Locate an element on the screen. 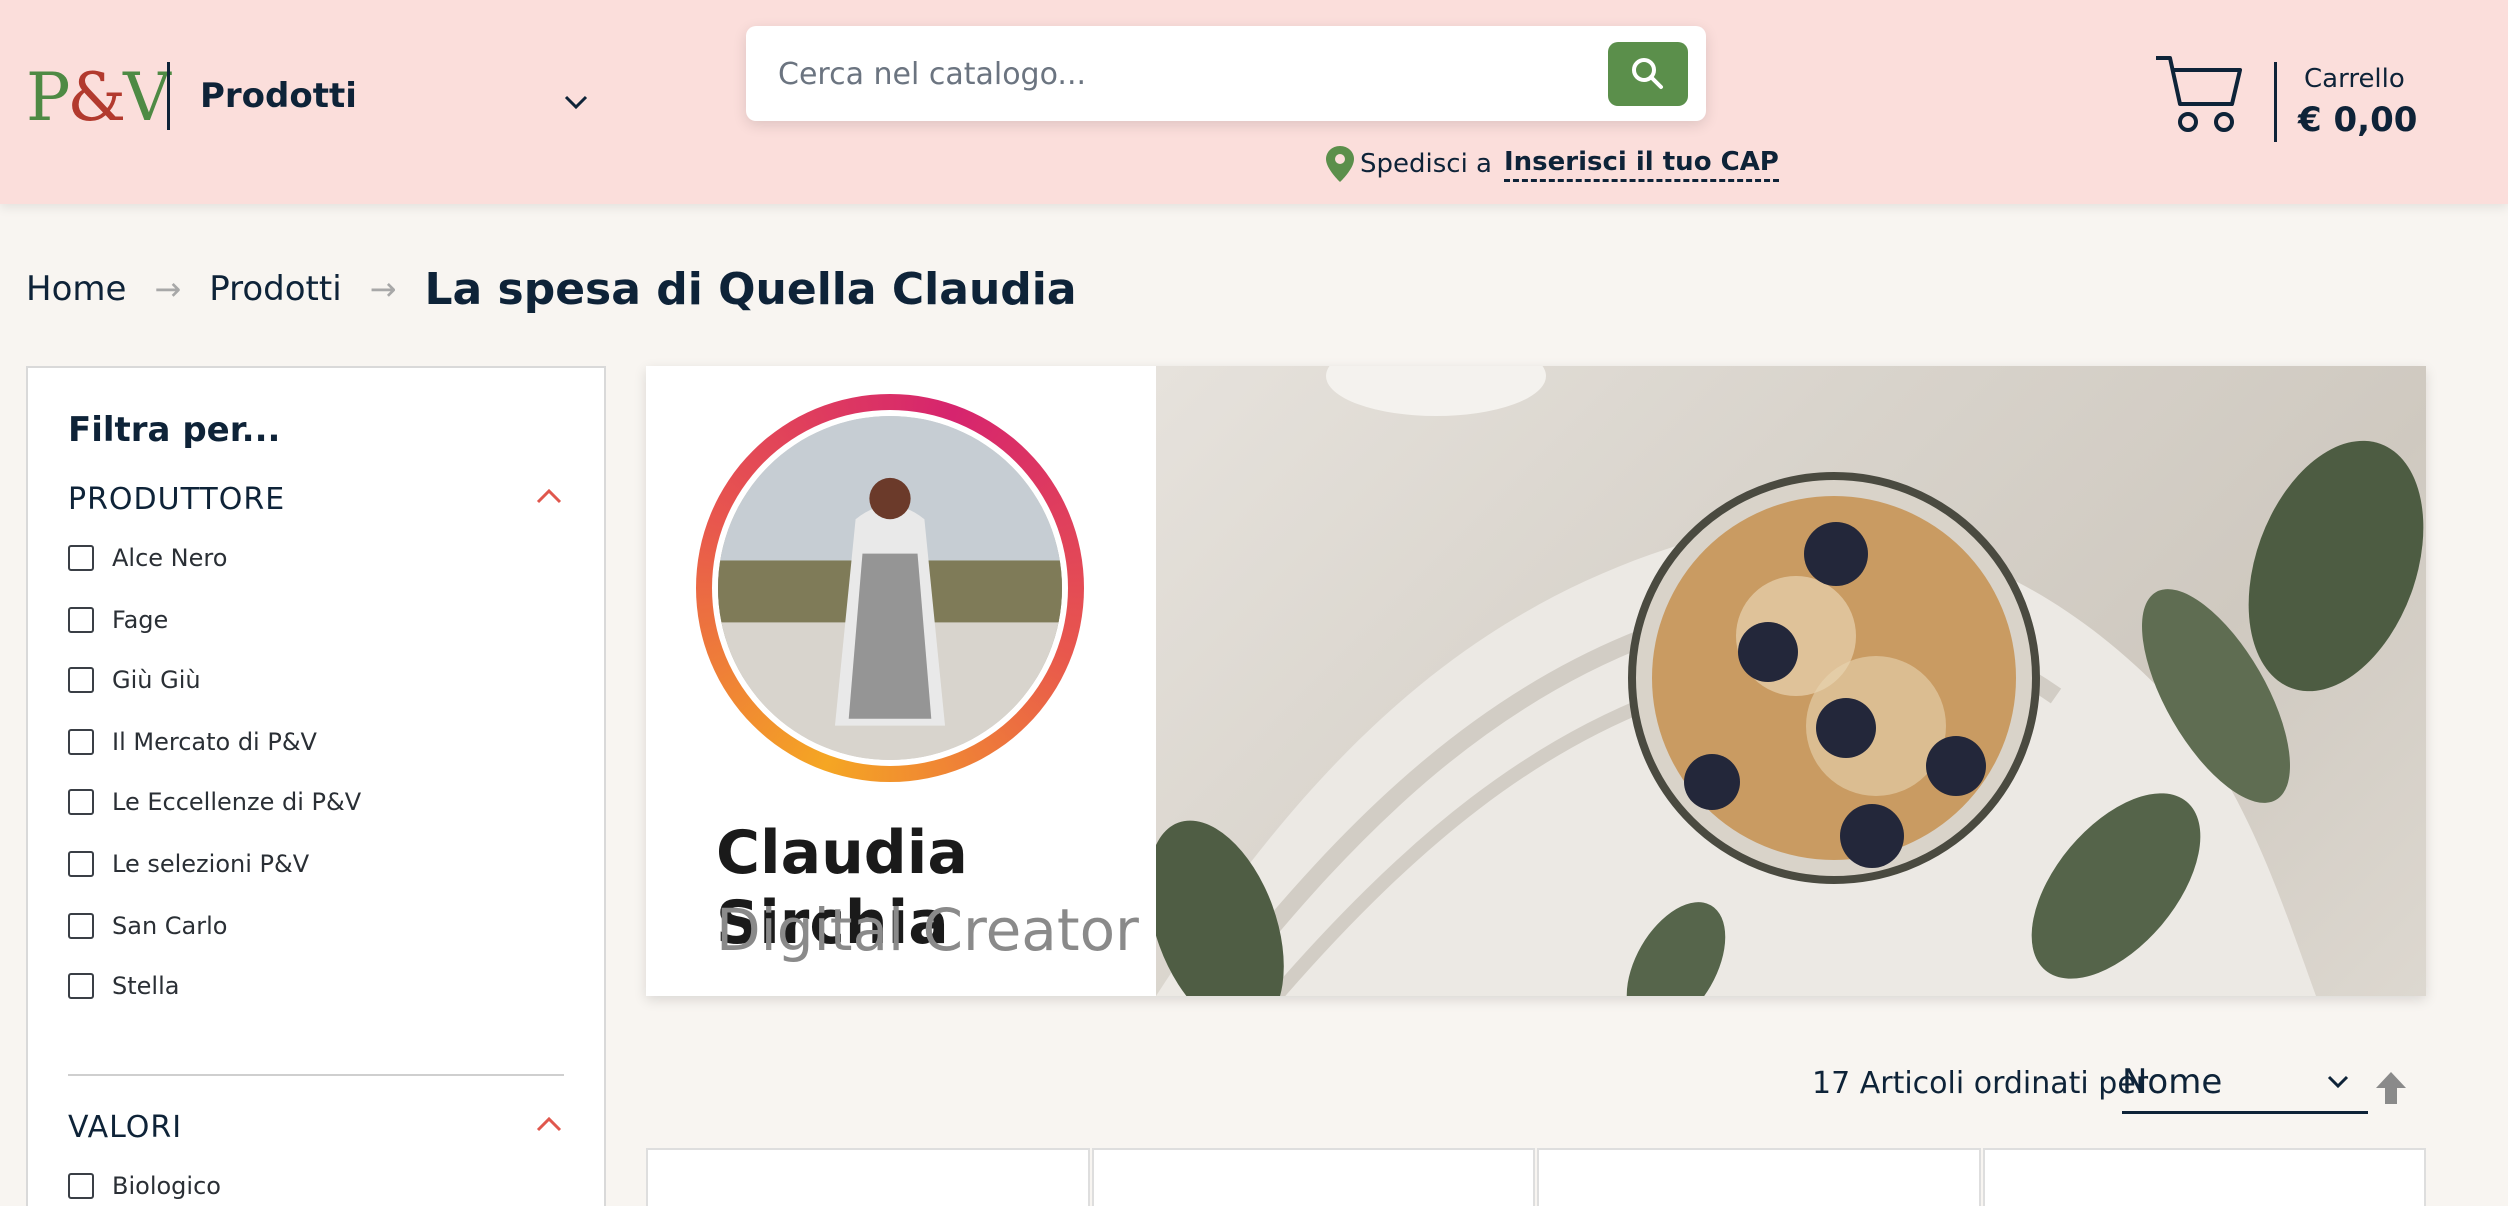  filter-option-label: San Carlo is located at coordinates (170, 926).